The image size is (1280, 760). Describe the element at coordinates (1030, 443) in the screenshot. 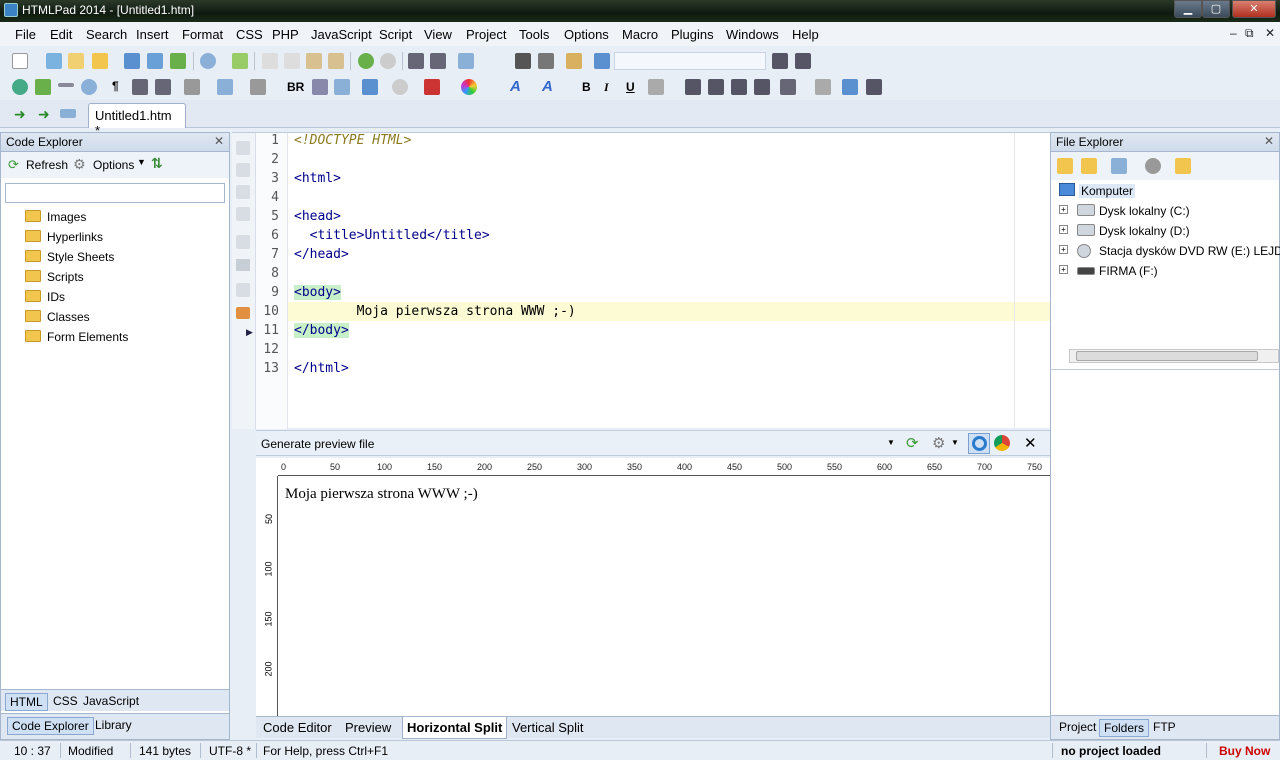

I see `close-preview-icon: ✕` at that location.